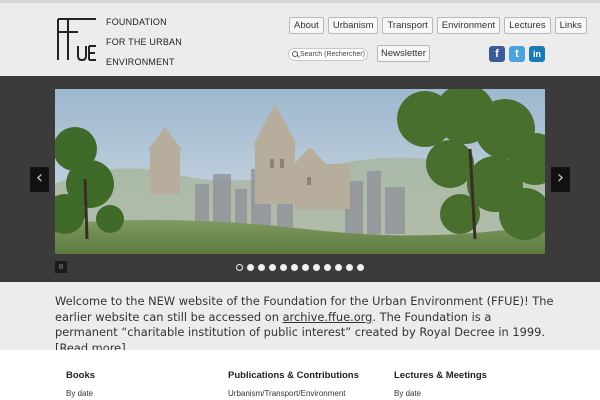 The height and width of the screenshot is (400, 600). I want to click on nav-about: About, so click(306, 25).